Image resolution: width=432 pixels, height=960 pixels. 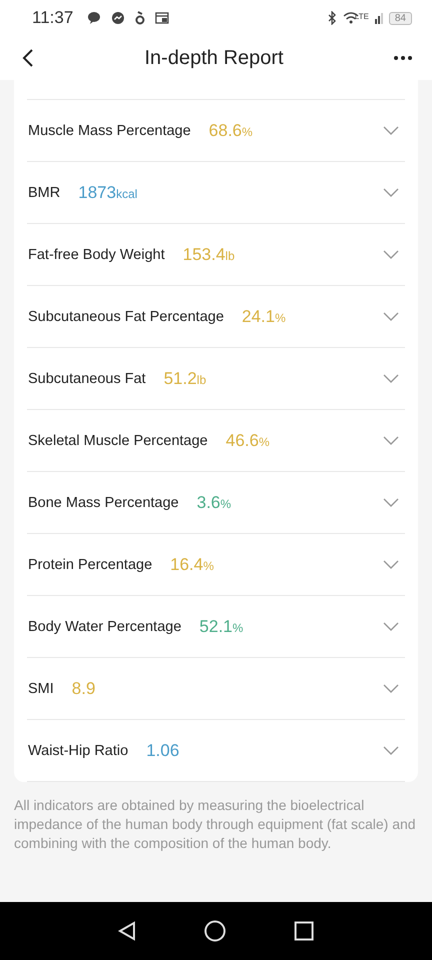 What do you see at coordinates (105, 626) in the screenshot?
I see `metric-name: Body Water Percentage` at bounding box center [105, 626].